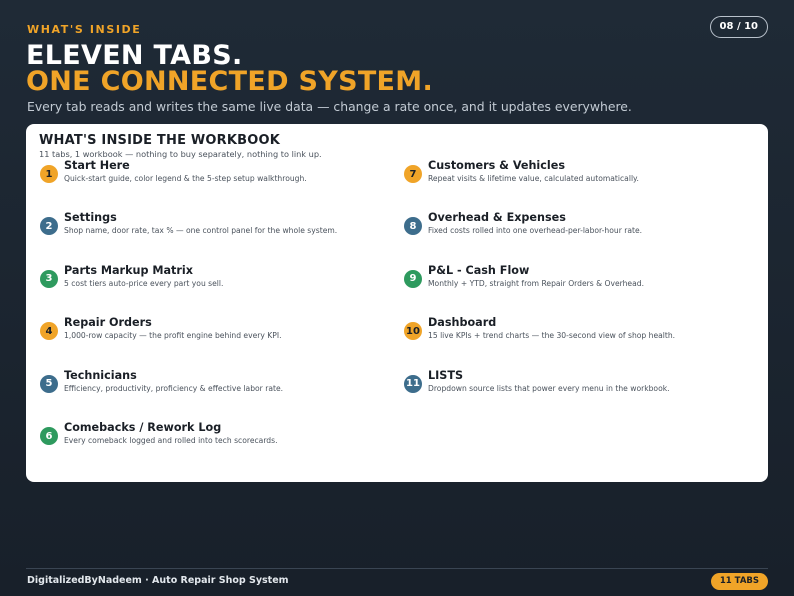  I want to click on tab-name: Repair Orders, so click(108, 323).